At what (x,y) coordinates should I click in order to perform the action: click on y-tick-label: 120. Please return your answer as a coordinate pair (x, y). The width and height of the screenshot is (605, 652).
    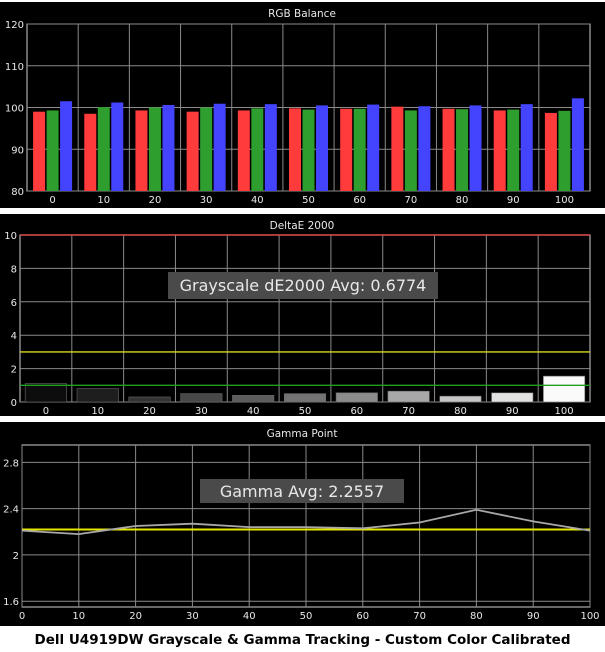
    Looking at the image, I should click on (14, 25).